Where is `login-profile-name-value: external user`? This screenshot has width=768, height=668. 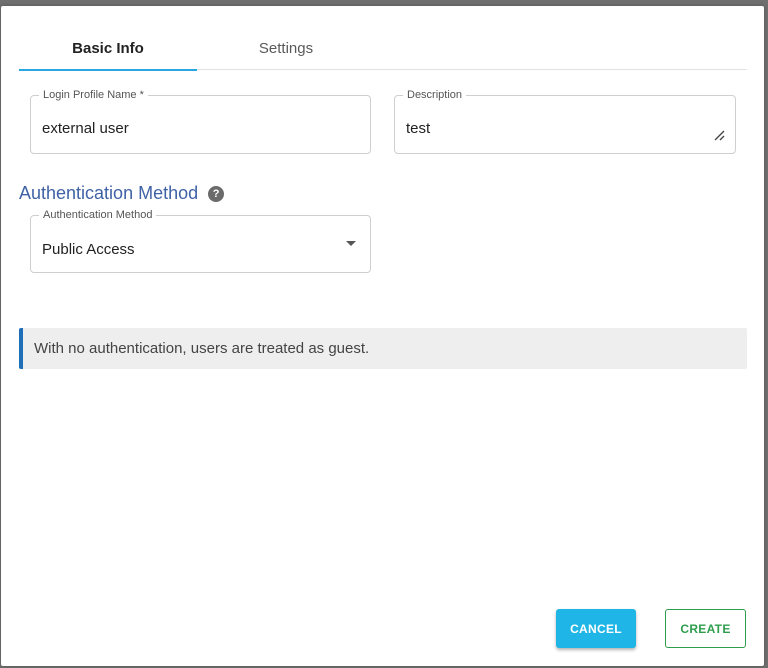 login-profile-name-value: external user is located at coordinates (85, 128).